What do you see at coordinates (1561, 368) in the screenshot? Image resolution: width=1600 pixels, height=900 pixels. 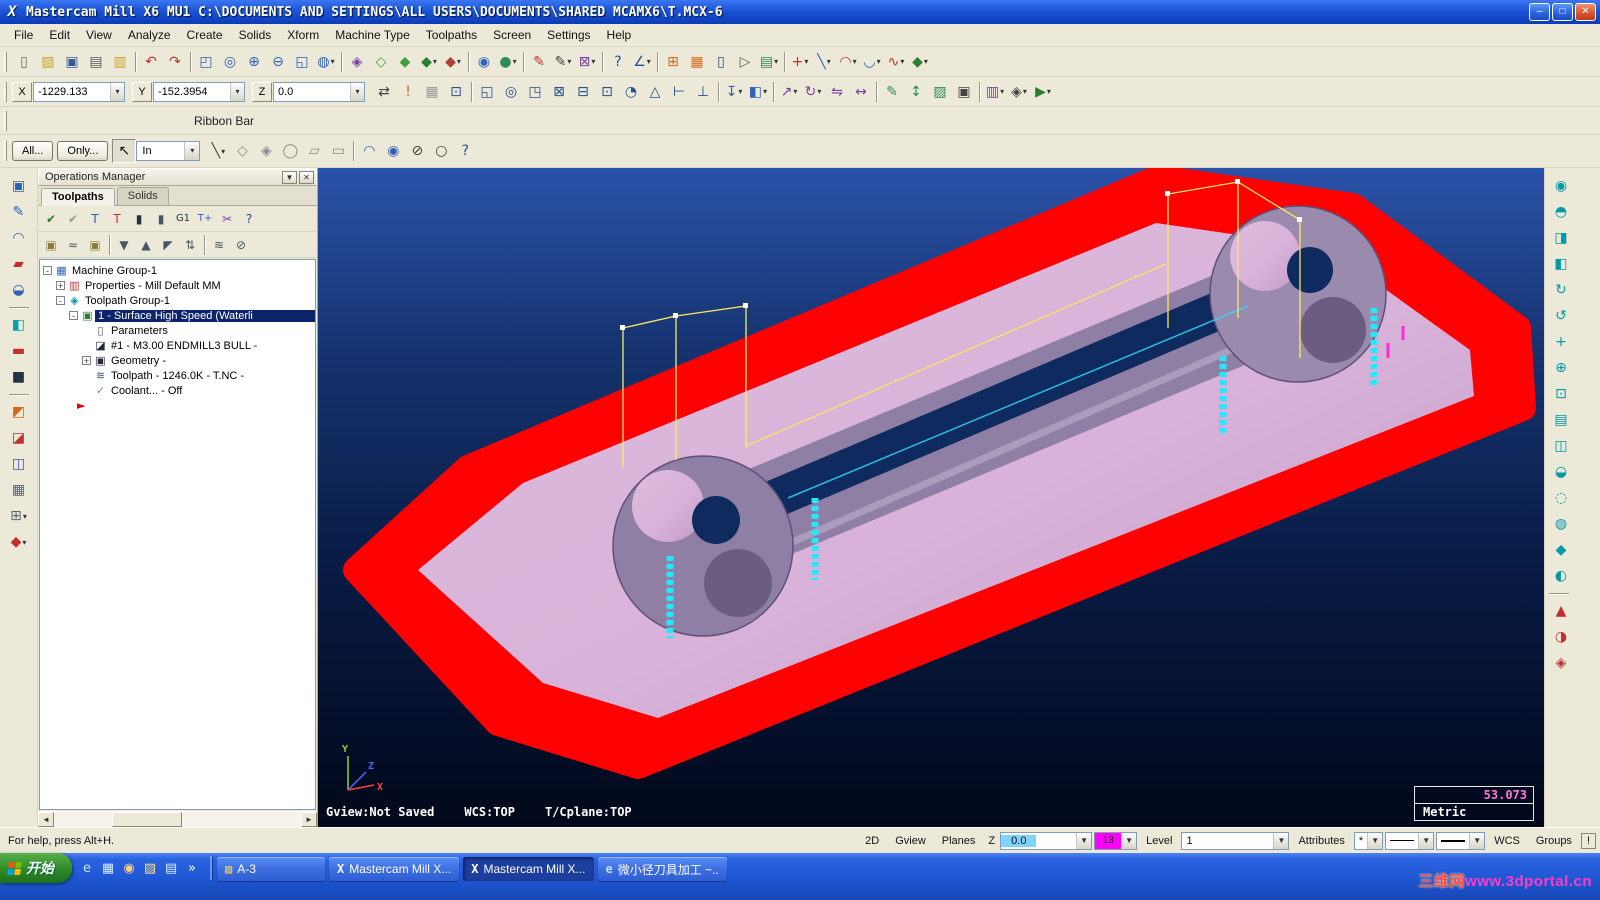 I see `zoom-view: ⊕` at bounding box center [1561, 368].